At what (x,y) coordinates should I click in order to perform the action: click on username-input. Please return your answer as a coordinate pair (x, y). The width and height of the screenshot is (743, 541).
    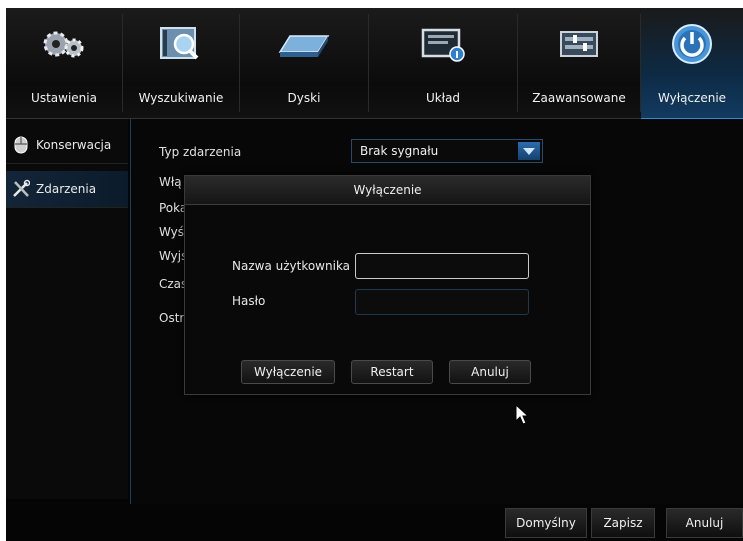
    Looking at the image, I should click on (442, 266).